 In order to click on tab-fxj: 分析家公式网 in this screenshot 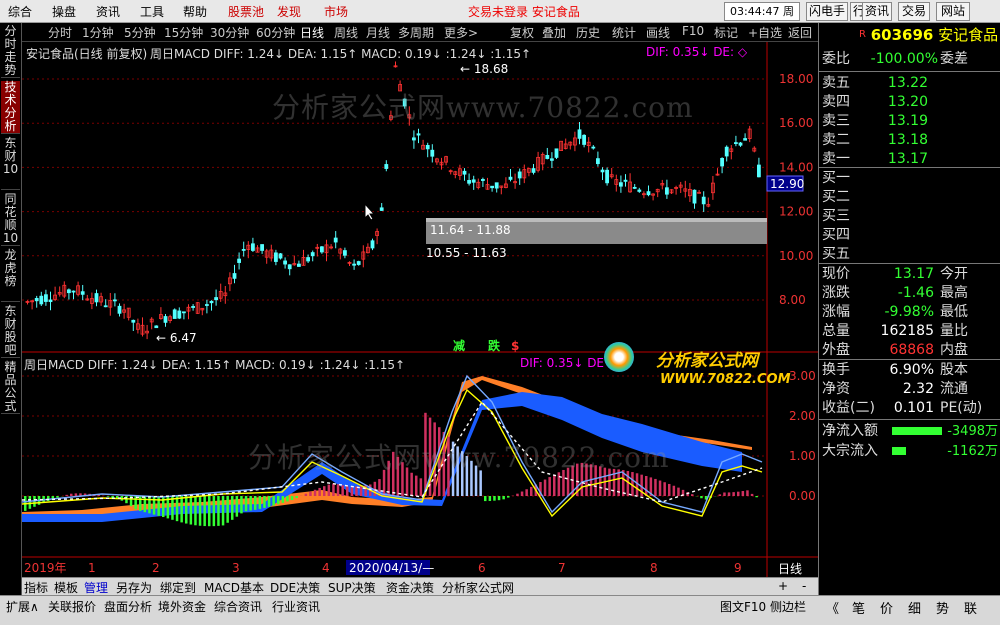, I will do `click(478, 587)`.